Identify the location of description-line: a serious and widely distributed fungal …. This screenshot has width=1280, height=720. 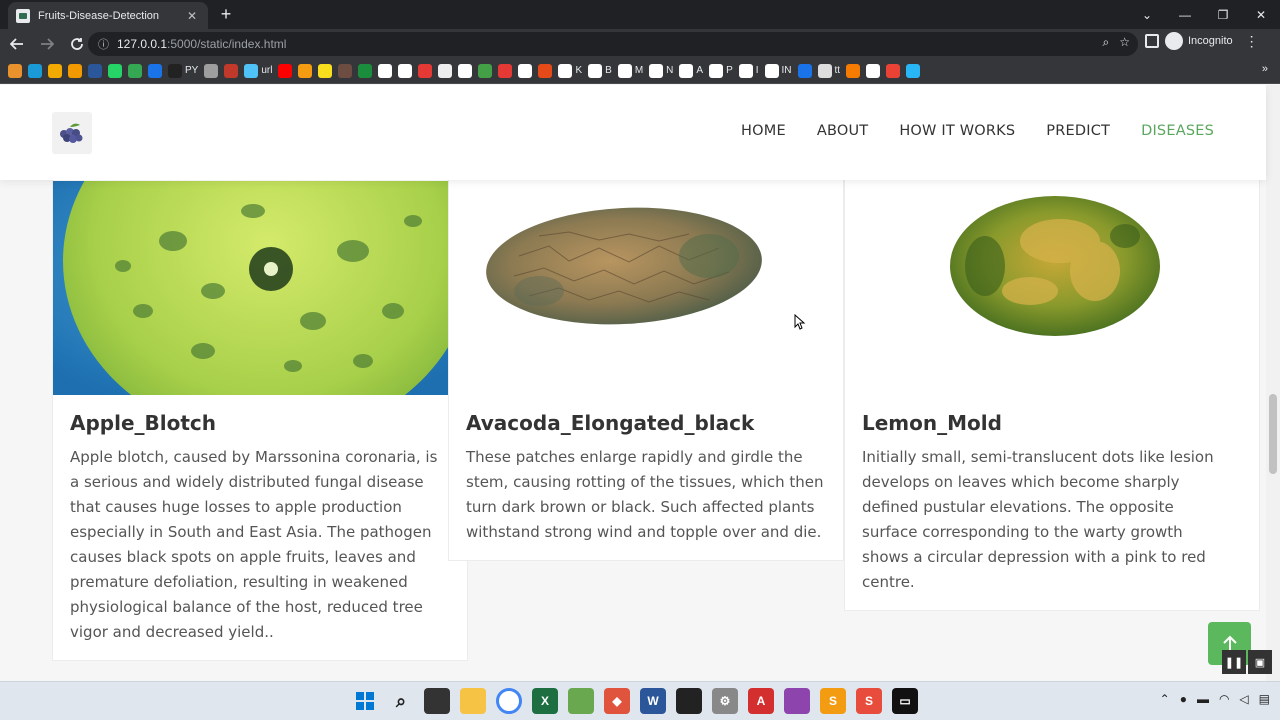
(247, 482).